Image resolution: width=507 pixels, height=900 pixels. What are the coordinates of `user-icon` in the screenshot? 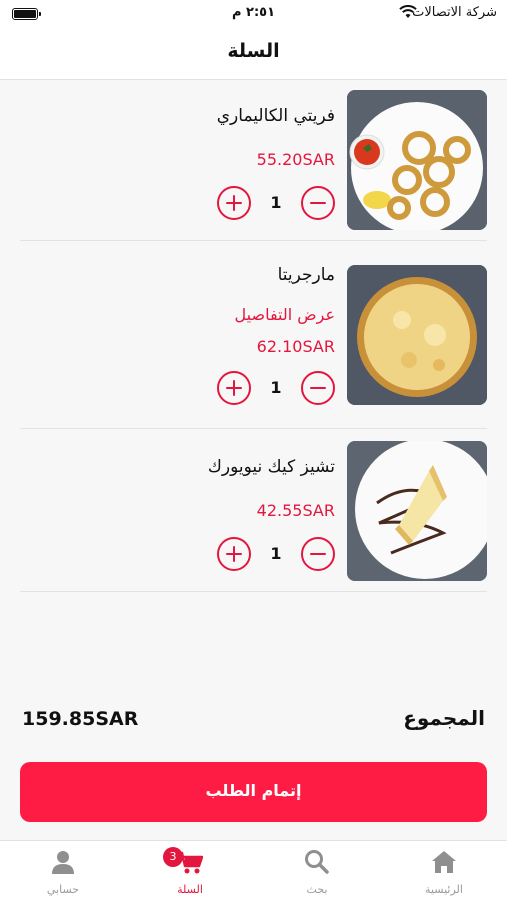 It's located at (63, 862).